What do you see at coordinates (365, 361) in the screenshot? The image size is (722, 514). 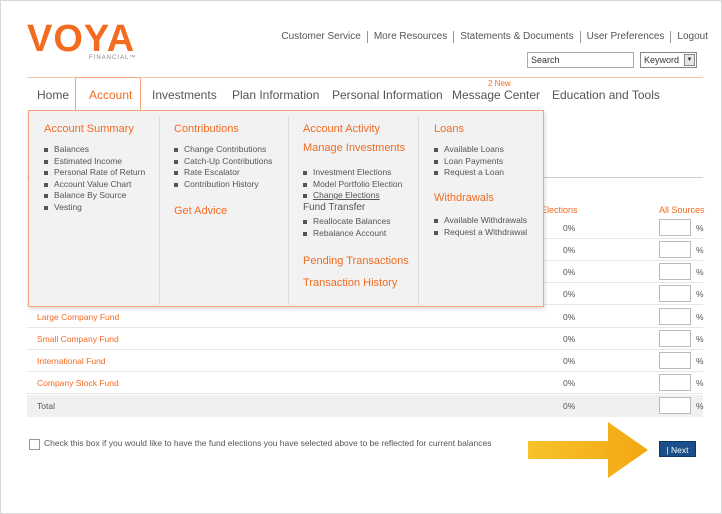 I see `table-row: International Fund 0% %` at bounding box center [365, 361].